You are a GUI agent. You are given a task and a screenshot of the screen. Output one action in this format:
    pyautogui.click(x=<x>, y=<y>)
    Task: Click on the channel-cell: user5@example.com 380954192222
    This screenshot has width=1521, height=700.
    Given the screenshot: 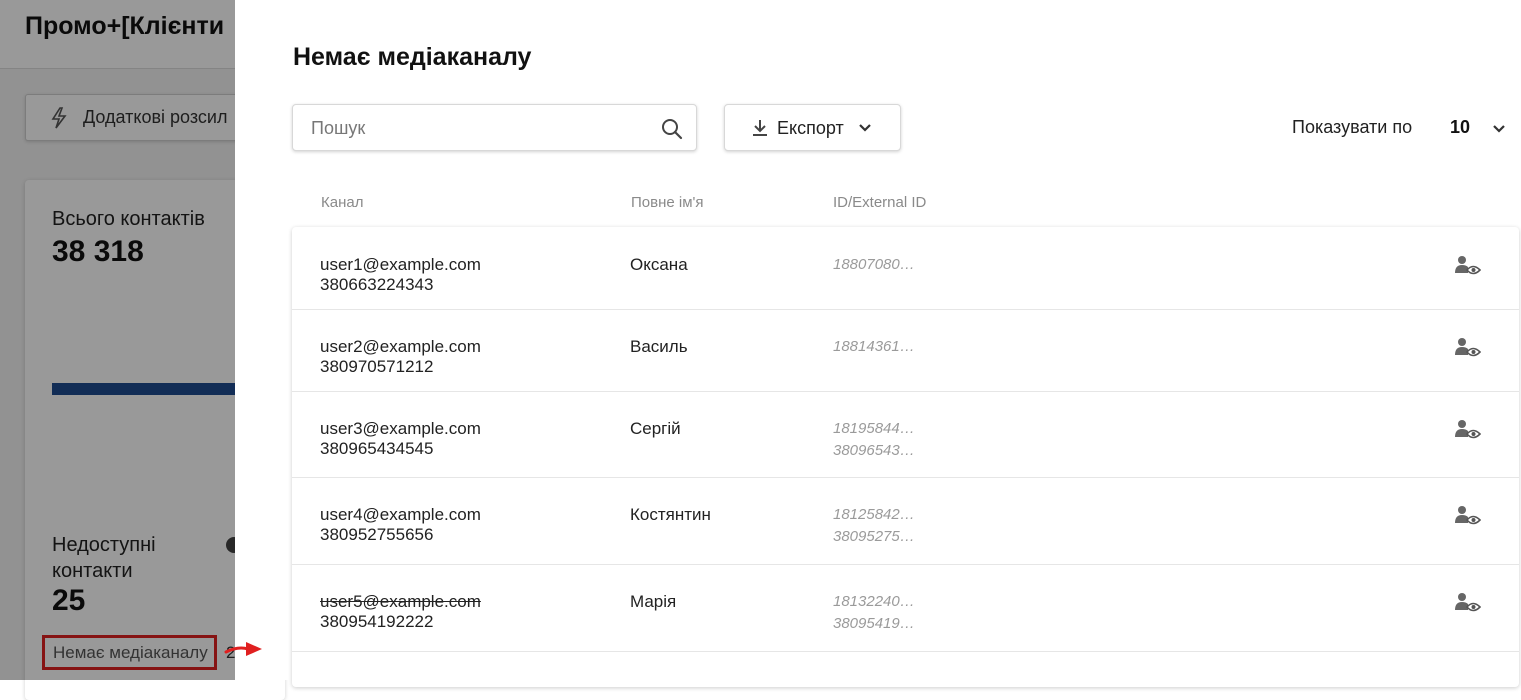 What is the action you would take?
    pyautogui.click(x=400, y=612)
    